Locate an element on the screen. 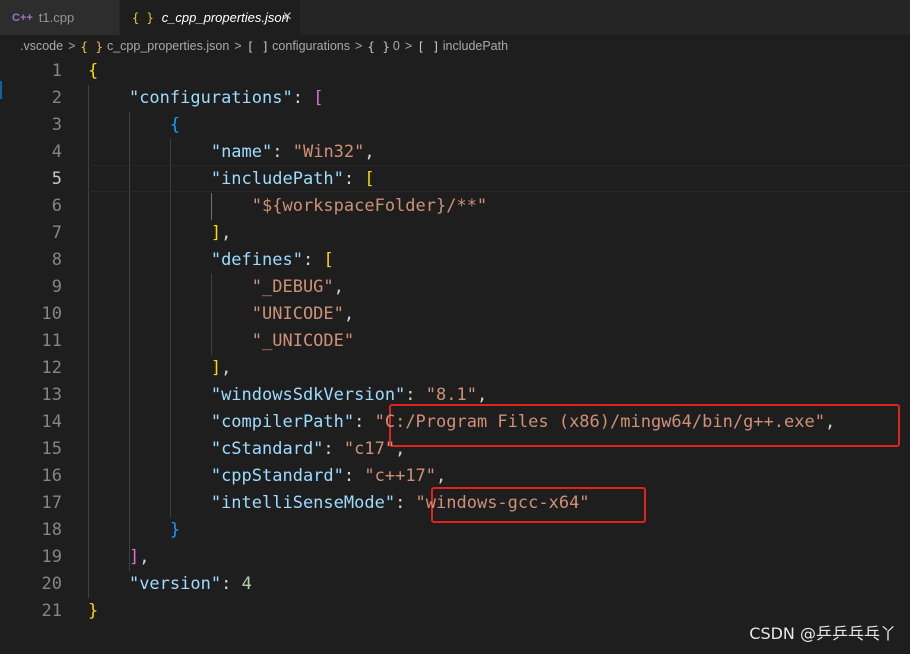  line-number: 13 is located at coordinates (51, 395).